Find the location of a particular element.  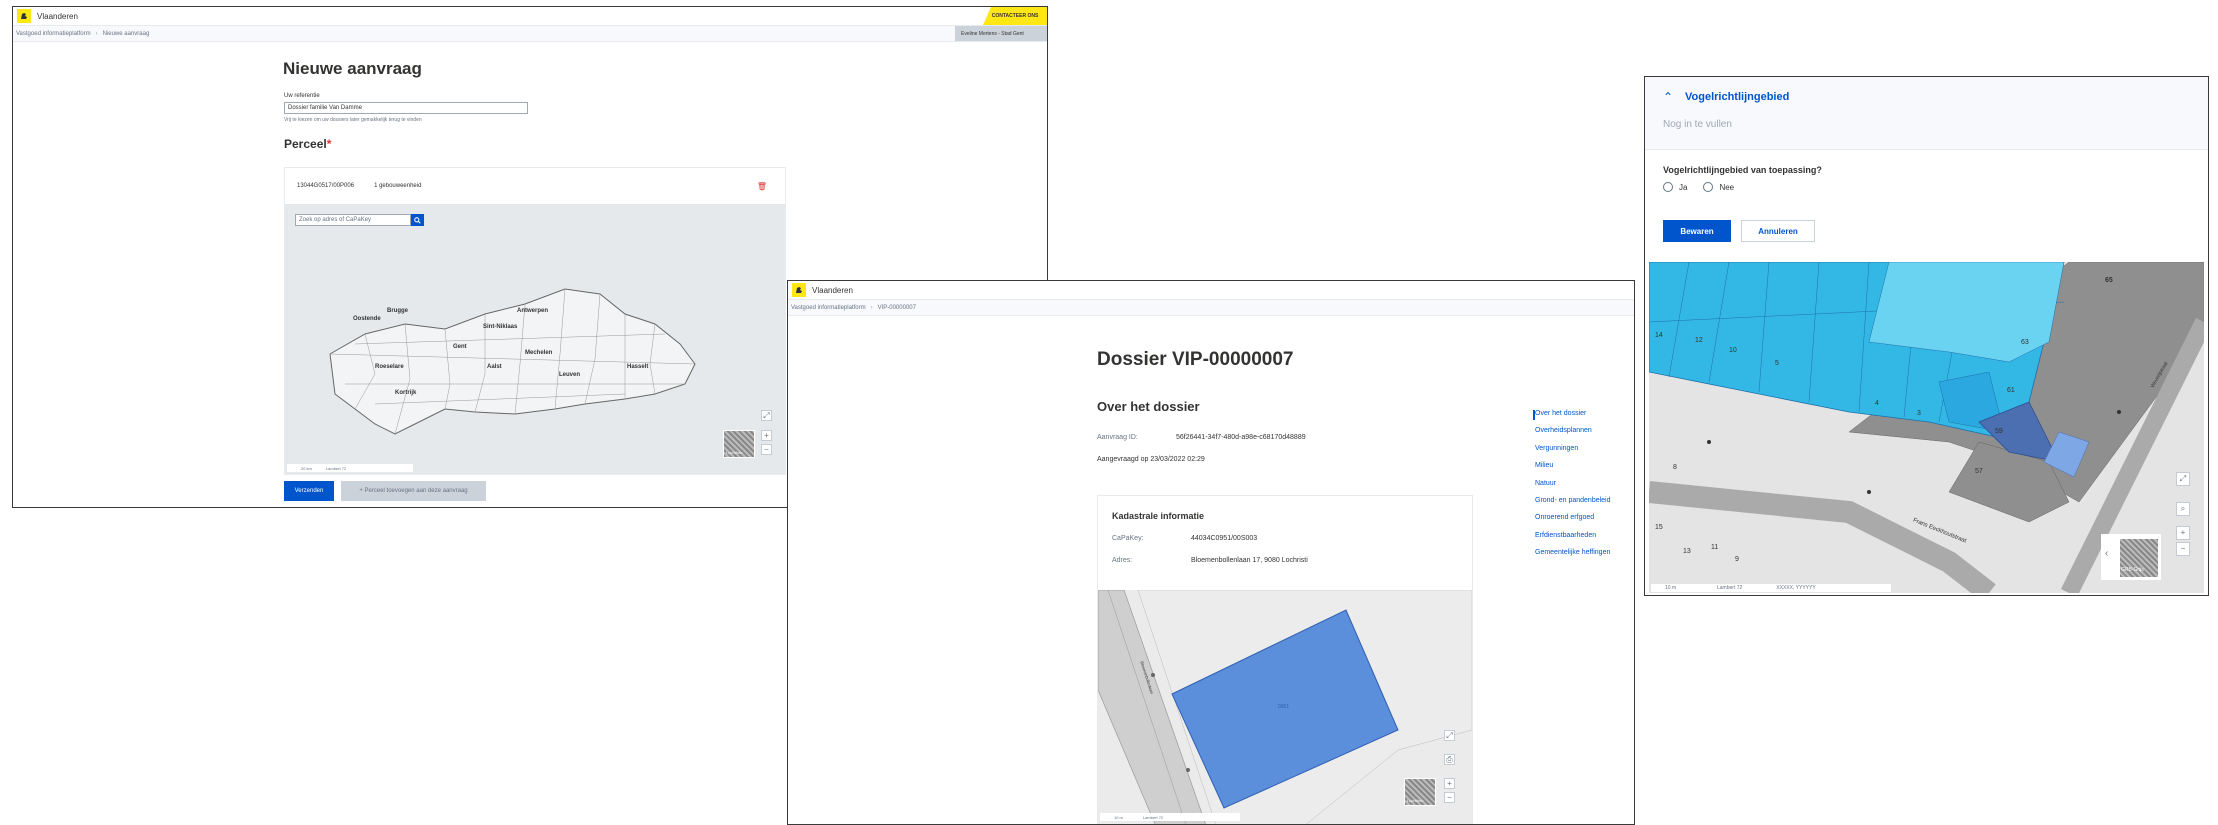

page-title: Nieuwe aanvraag is located at coordinates (352, 68).